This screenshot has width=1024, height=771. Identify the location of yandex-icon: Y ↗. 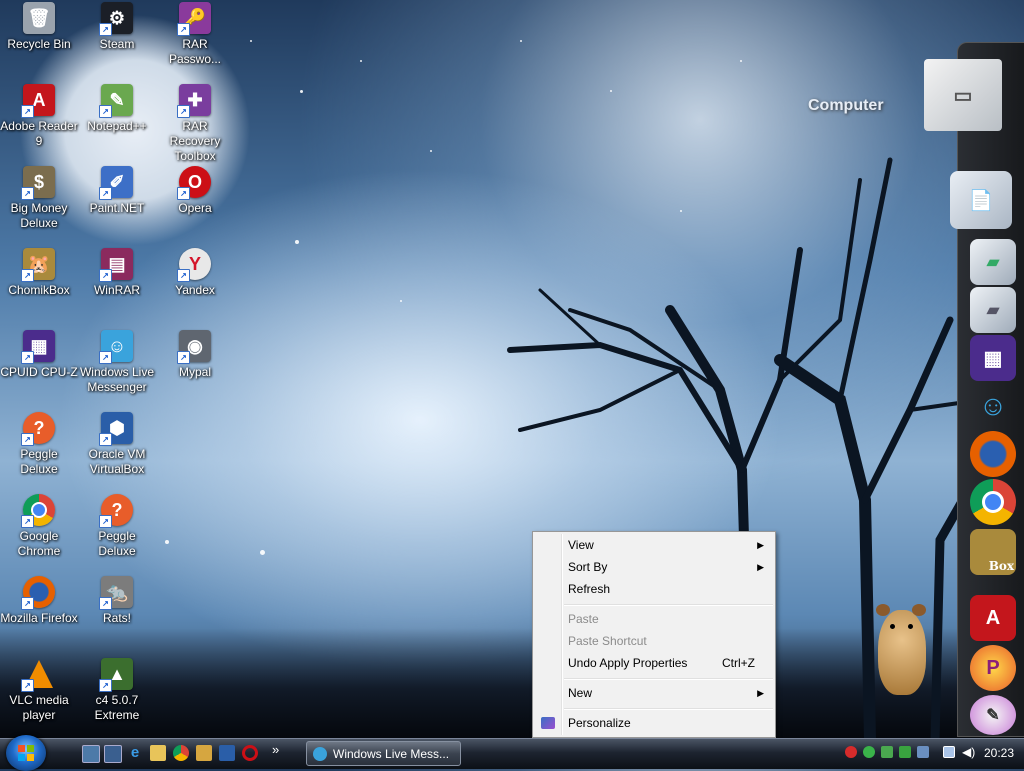
(194, 265).